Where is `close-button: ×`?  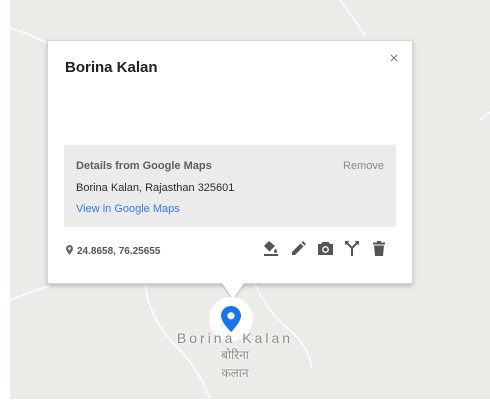
close-button: × is located at coordinates (394, 59).